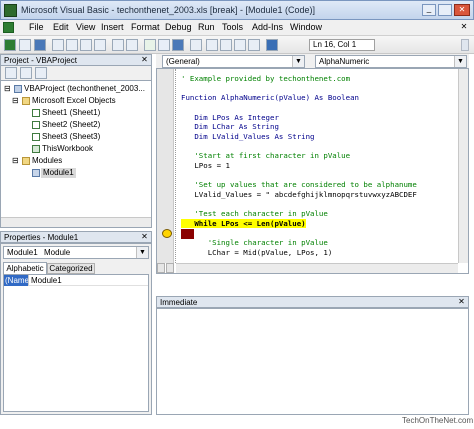  I want to click on maximize-button, so click(445, 10).